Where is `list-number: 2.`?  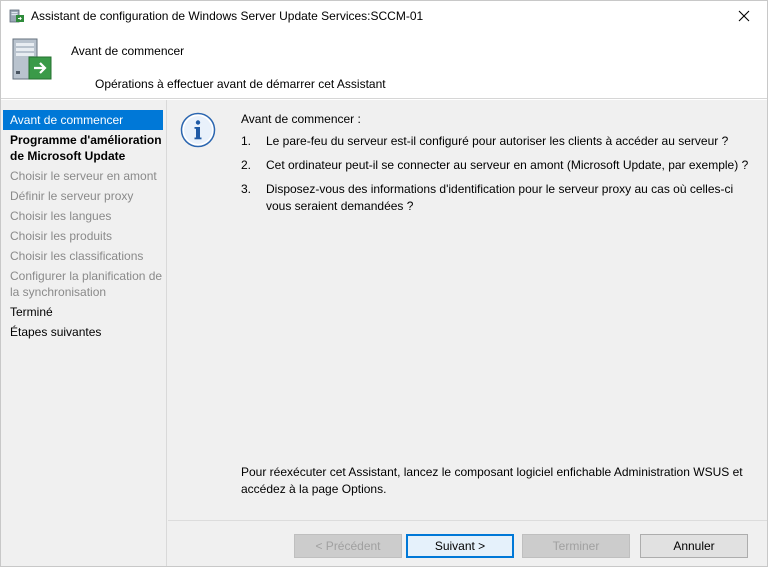 list-number: 2. is located at coordinates (246, 165).